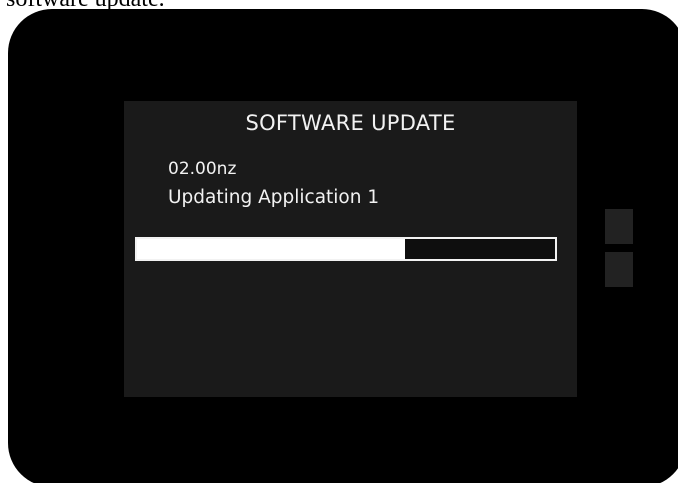  What do you see at coordinates (619, 226) in the screenshot?
I see `side-button-upper` at bounding box center [619, 226].